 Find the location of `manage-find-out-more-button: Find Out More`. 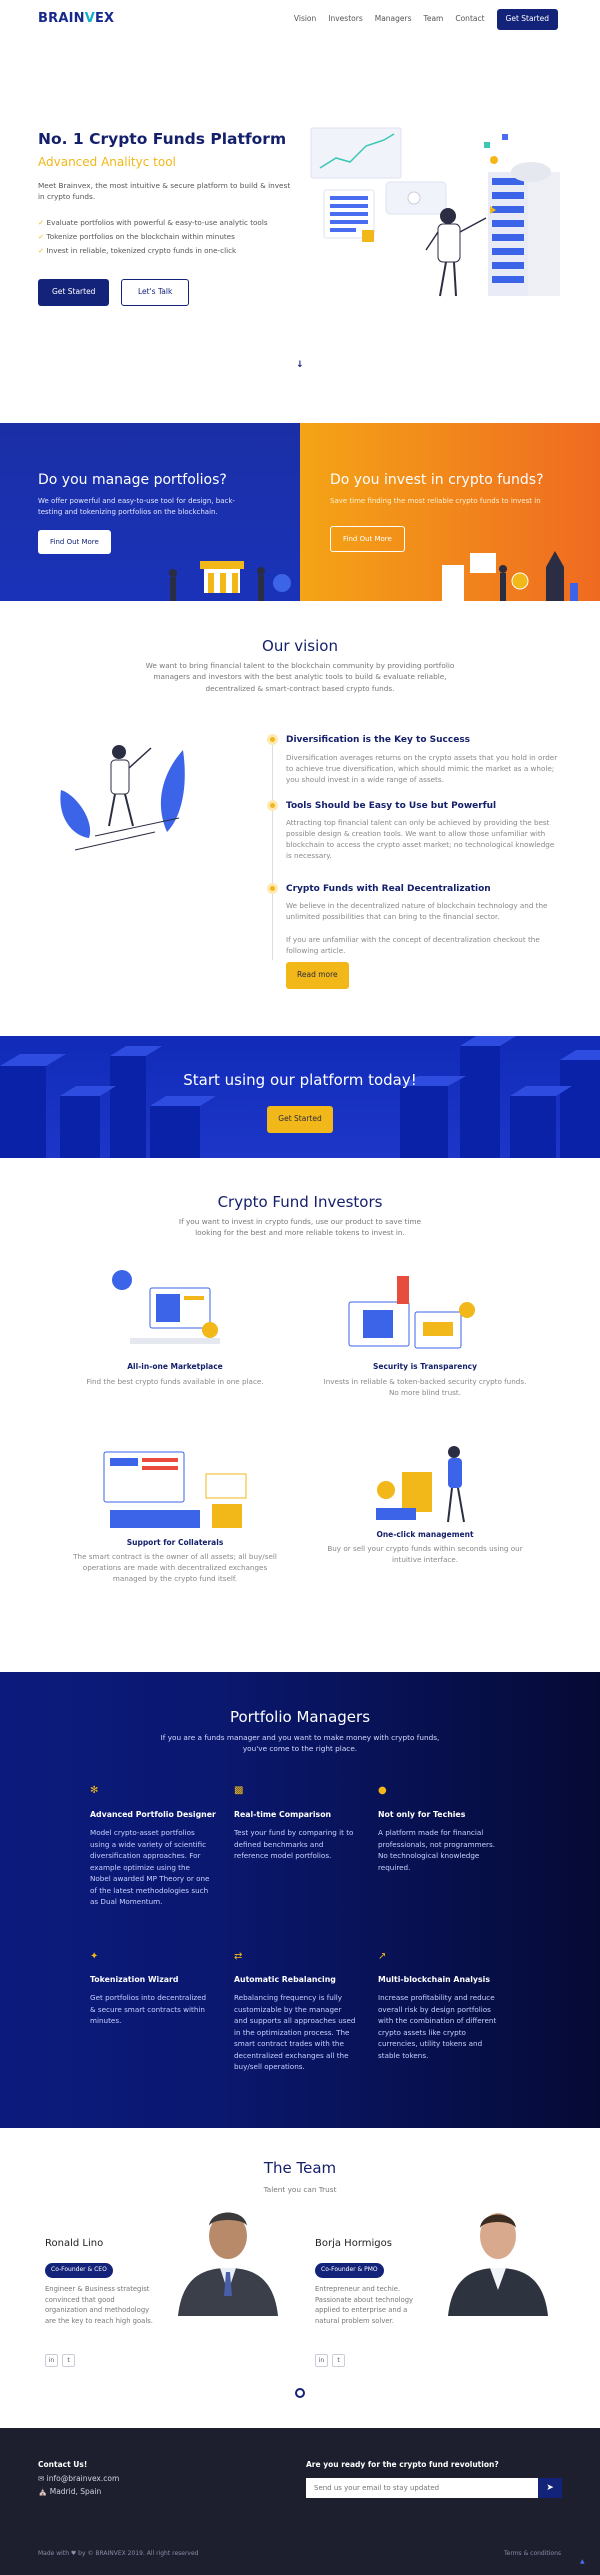

manage-find-out-more-button: Find Out More is located at coordinates (74, 542).